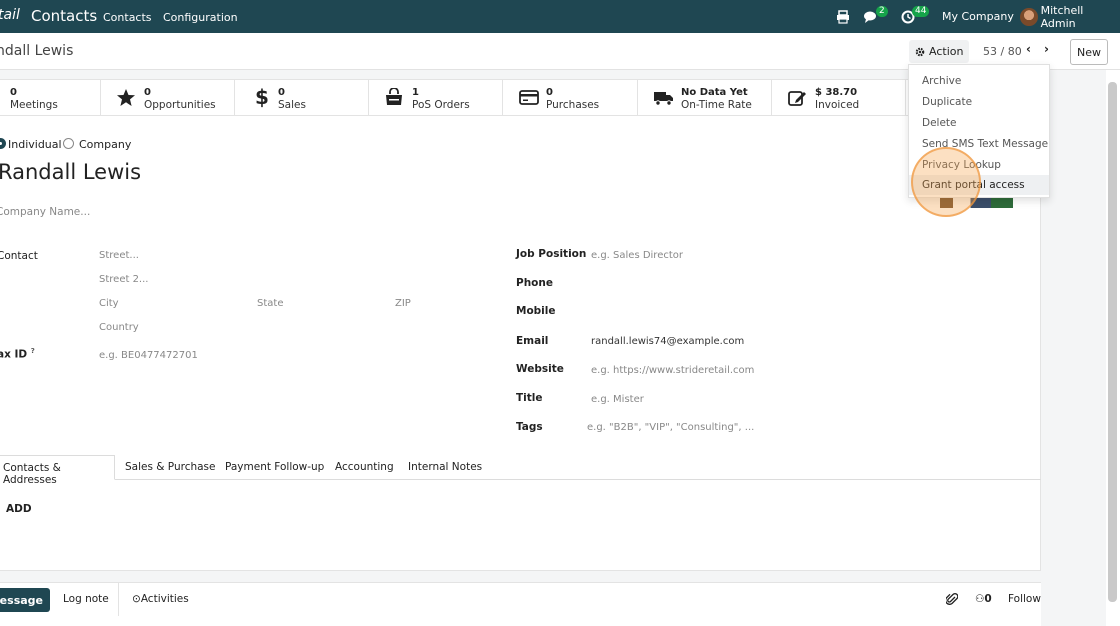  I want to click on email-label: Email, so click(532, 341).